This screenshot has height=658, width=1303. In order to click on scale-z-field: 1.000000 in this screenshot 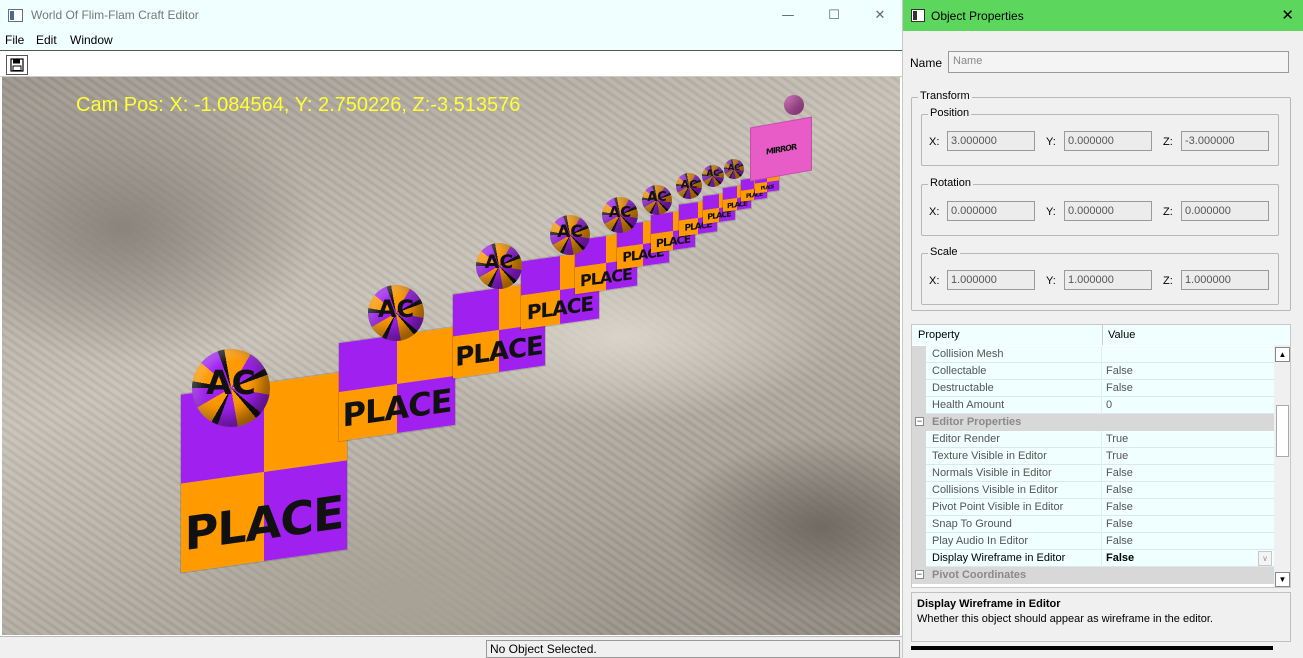, I will do `click(1225, 280)`.